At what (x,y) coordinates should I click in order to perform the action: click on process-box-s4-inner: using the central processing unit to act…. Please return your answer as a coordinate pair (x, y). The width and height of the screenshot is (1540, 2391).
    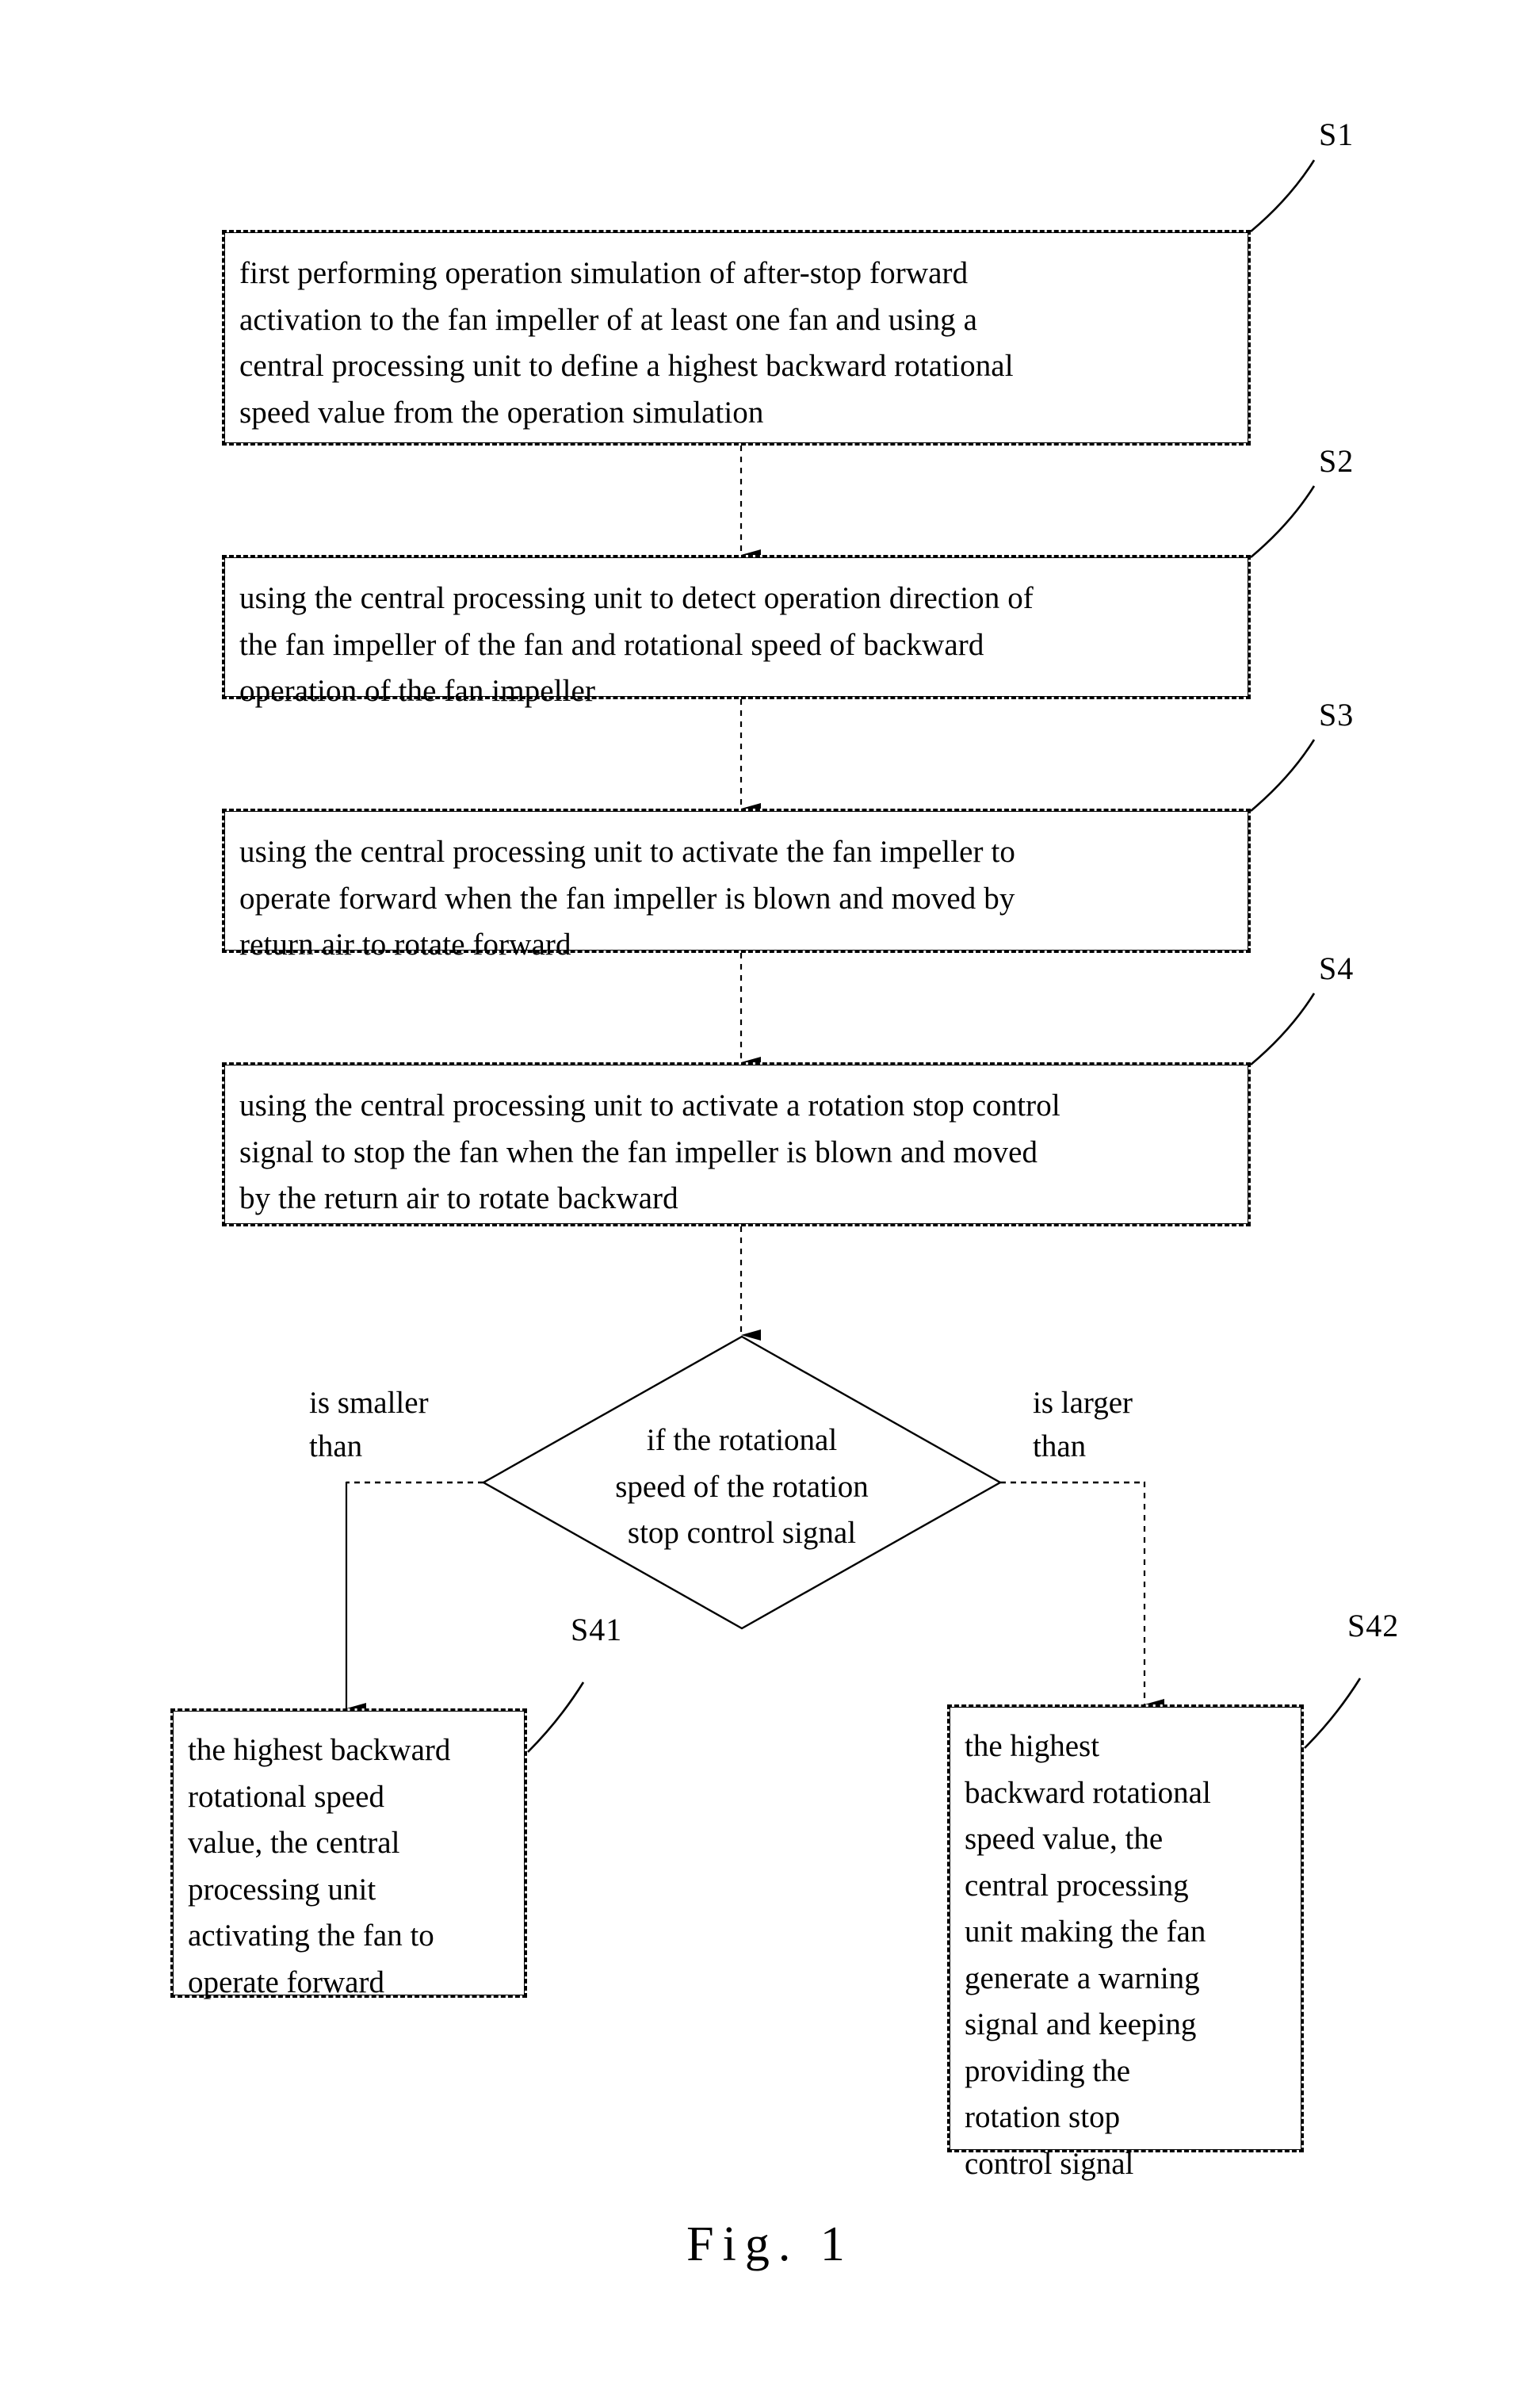
    Looking at the image, I should click on (736, 1144).